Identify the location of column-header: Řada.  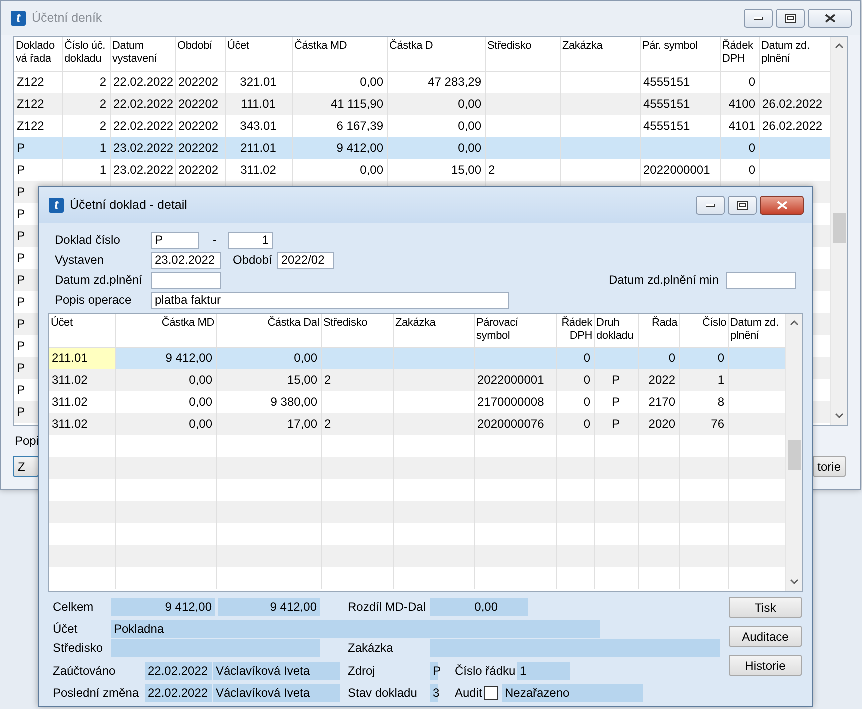
(658, 330).